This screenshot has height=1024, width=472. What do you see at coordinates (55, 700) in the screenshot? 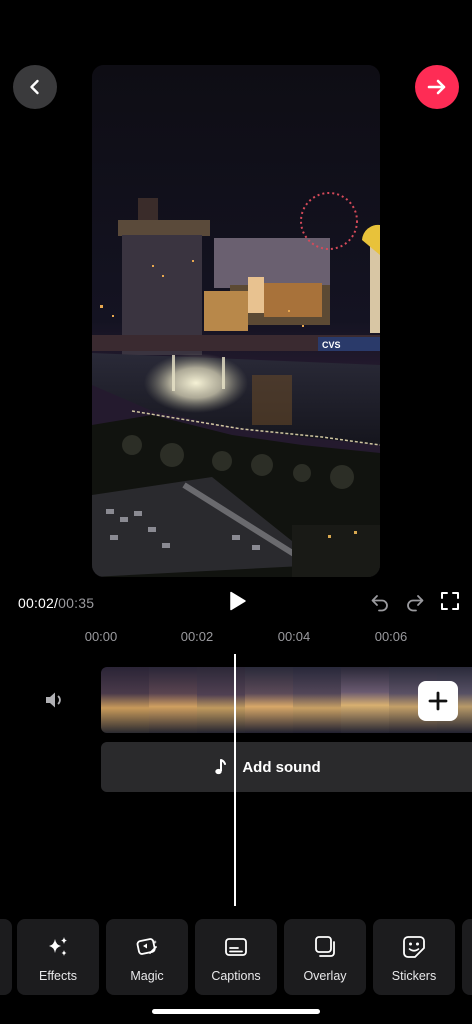
I see `speaker-icon` at bounding box center [55, 700].